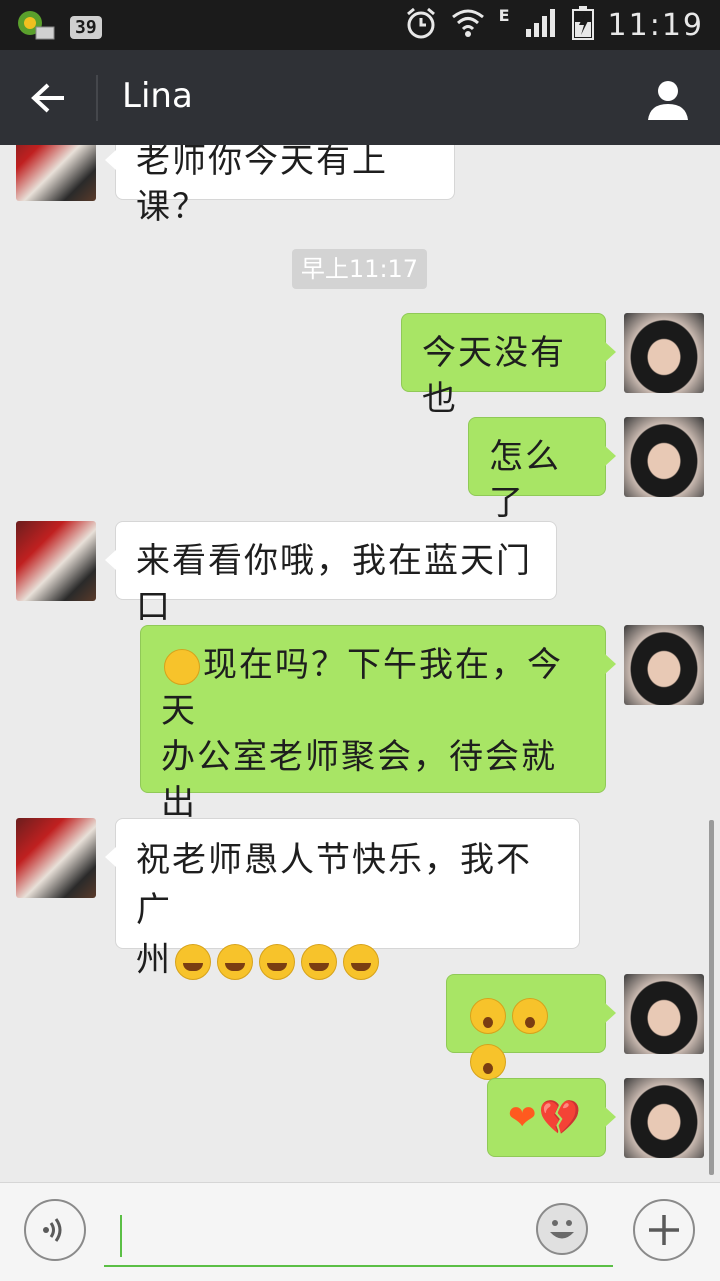 The image size is (720, 1281). I want to click on message-text: 今天没有也, so click(494, 376).